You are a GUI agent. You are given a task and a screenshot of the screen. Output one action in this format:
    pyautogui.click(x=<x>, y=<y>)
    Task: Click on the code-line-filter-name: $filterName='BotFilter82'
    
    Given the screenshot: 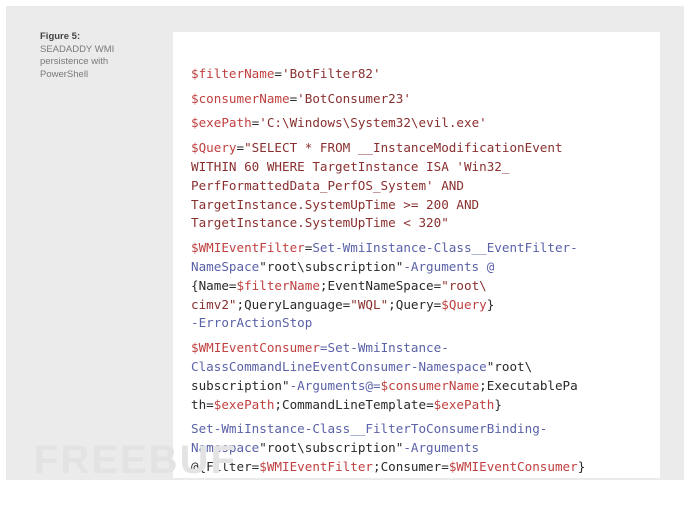 What is the action you would take?
    pyautogui.click(x=286, y=73)
    